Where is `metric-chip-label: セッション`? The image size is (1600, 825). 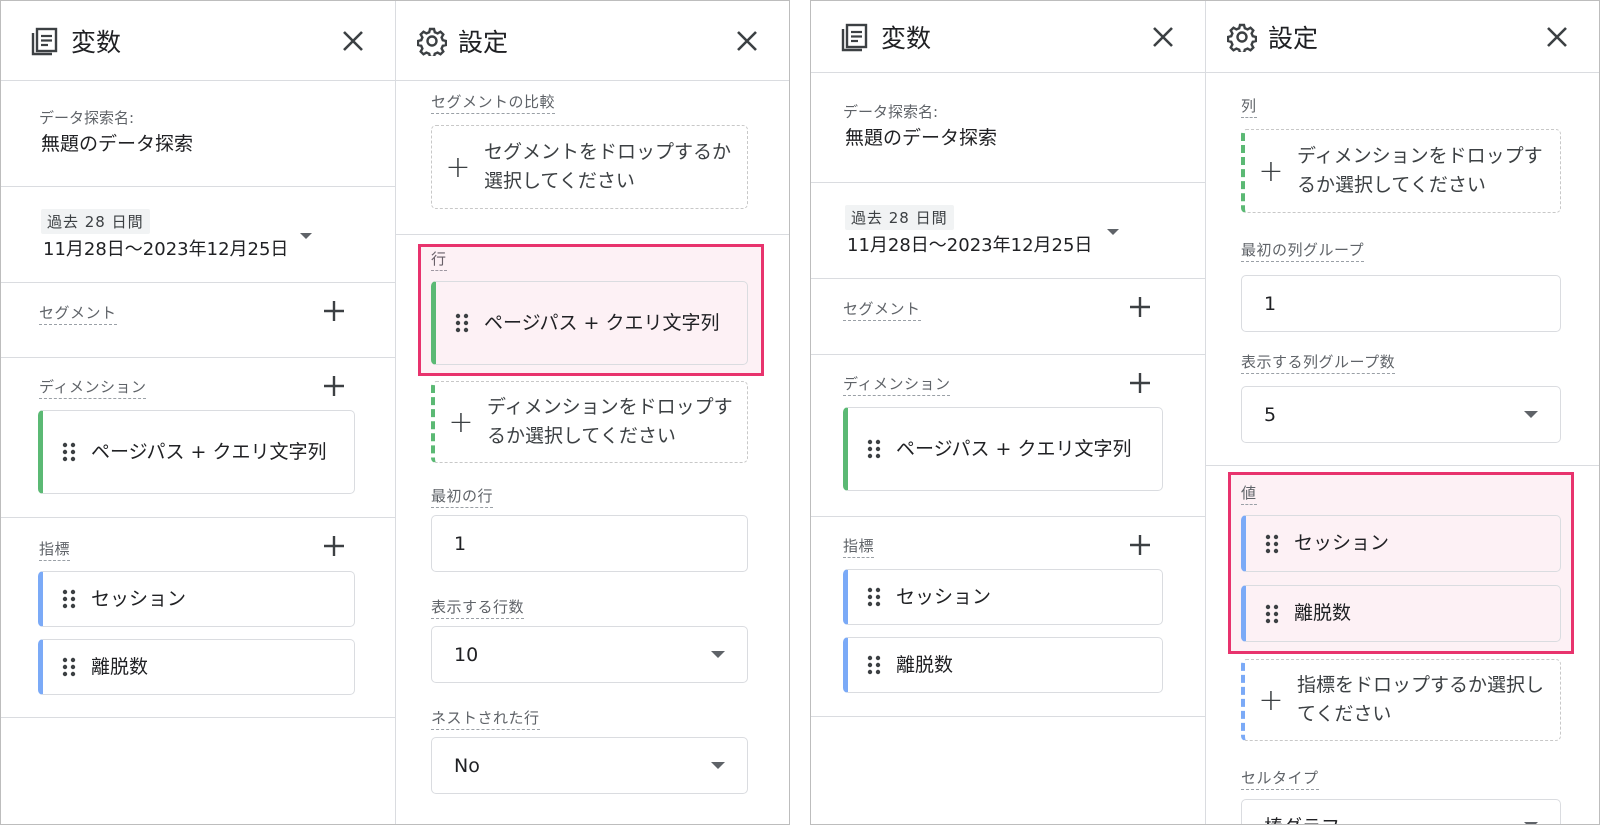
metric-chip-label: セッション is located at coordinates (944, 596).